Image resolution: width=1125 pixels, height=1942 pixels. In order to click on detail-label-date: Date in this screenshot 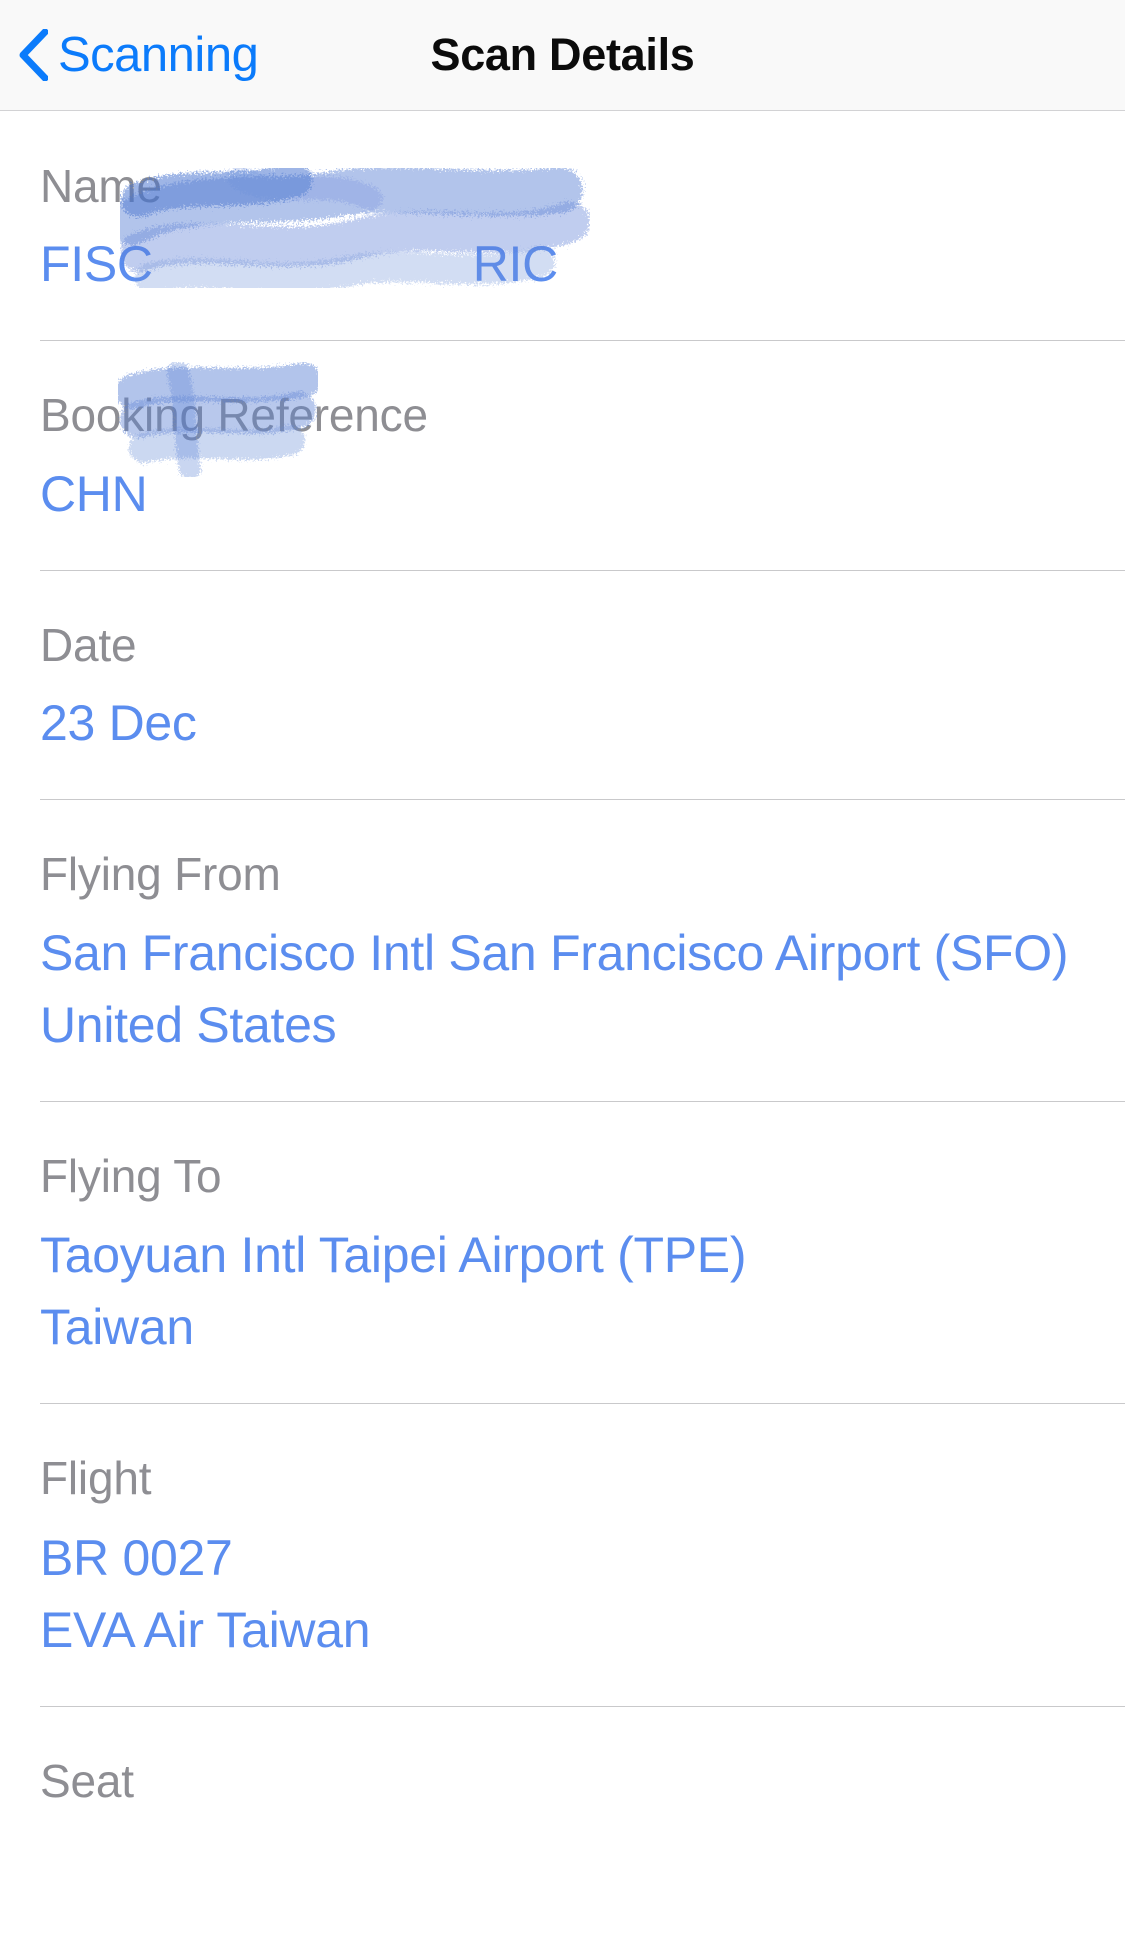, I will do `click(88, 644)`.